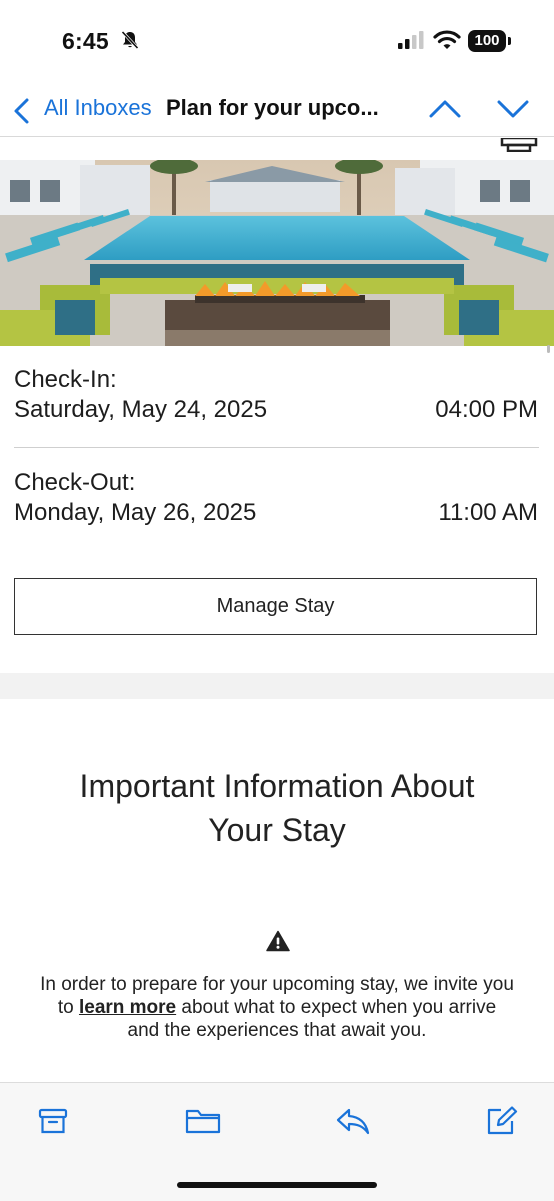  I want to click on warning-icon, so click(278, 943).